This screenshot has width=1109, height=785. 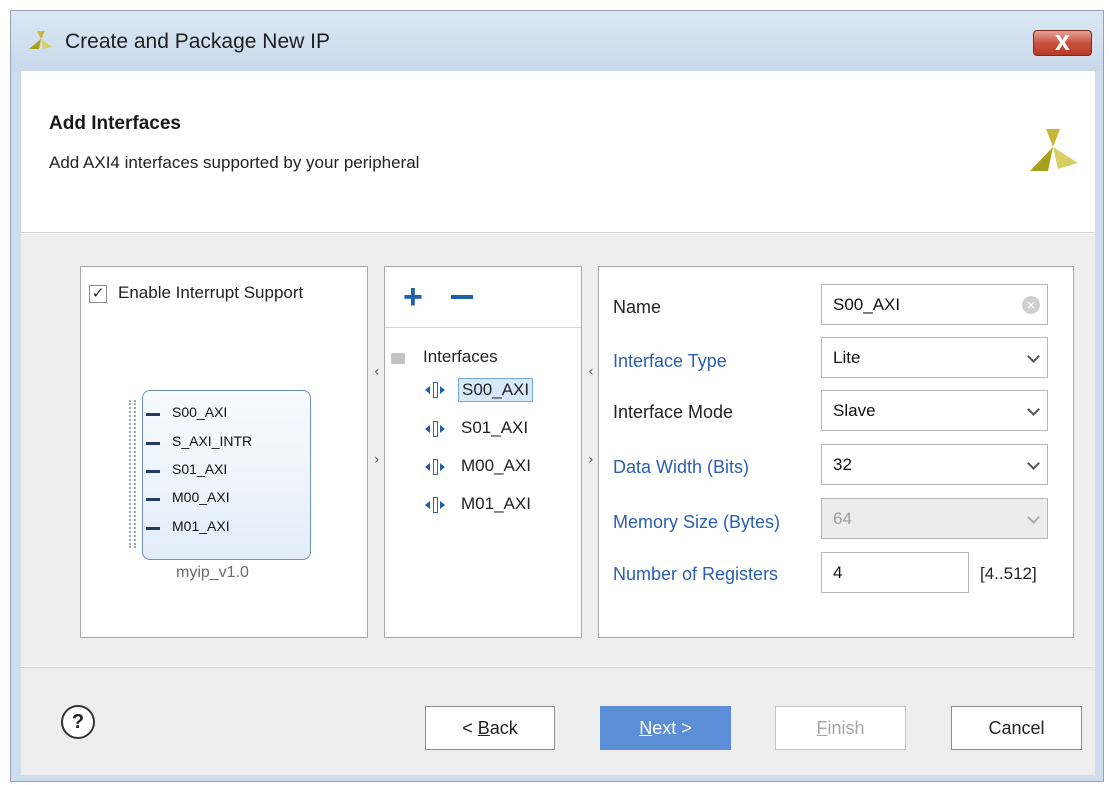 I want to click on ip-name: myip_v1.0, so click(x=212, y=572).